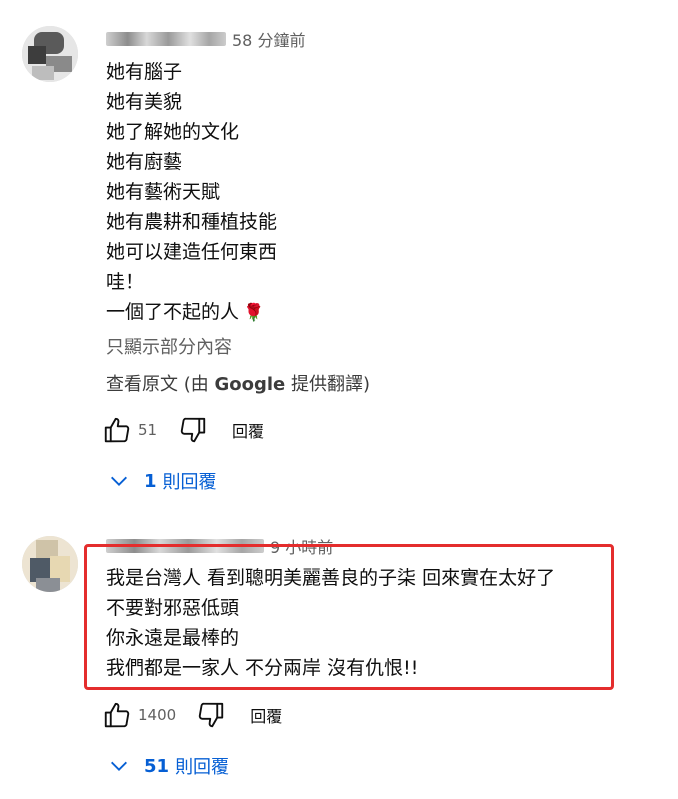  I want to click on timestamp: 58 分鐘前, so click(268, 39).